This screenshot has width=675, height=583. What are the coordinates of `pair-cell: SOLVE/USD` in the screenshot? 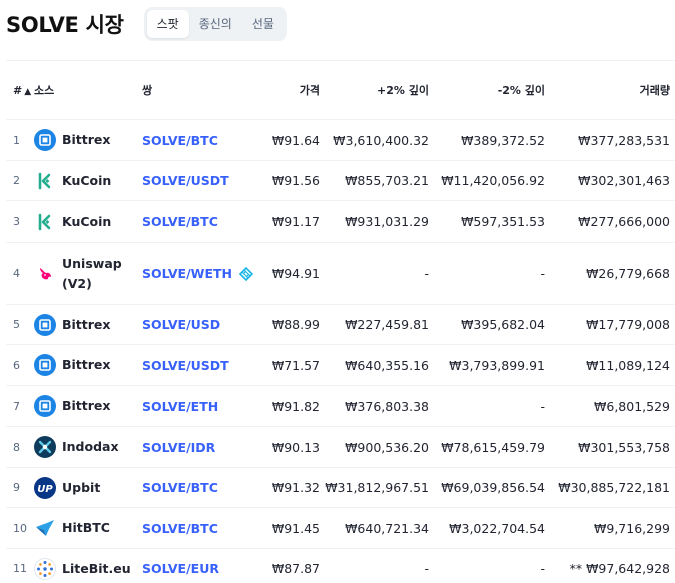 It's located at (206, 325).